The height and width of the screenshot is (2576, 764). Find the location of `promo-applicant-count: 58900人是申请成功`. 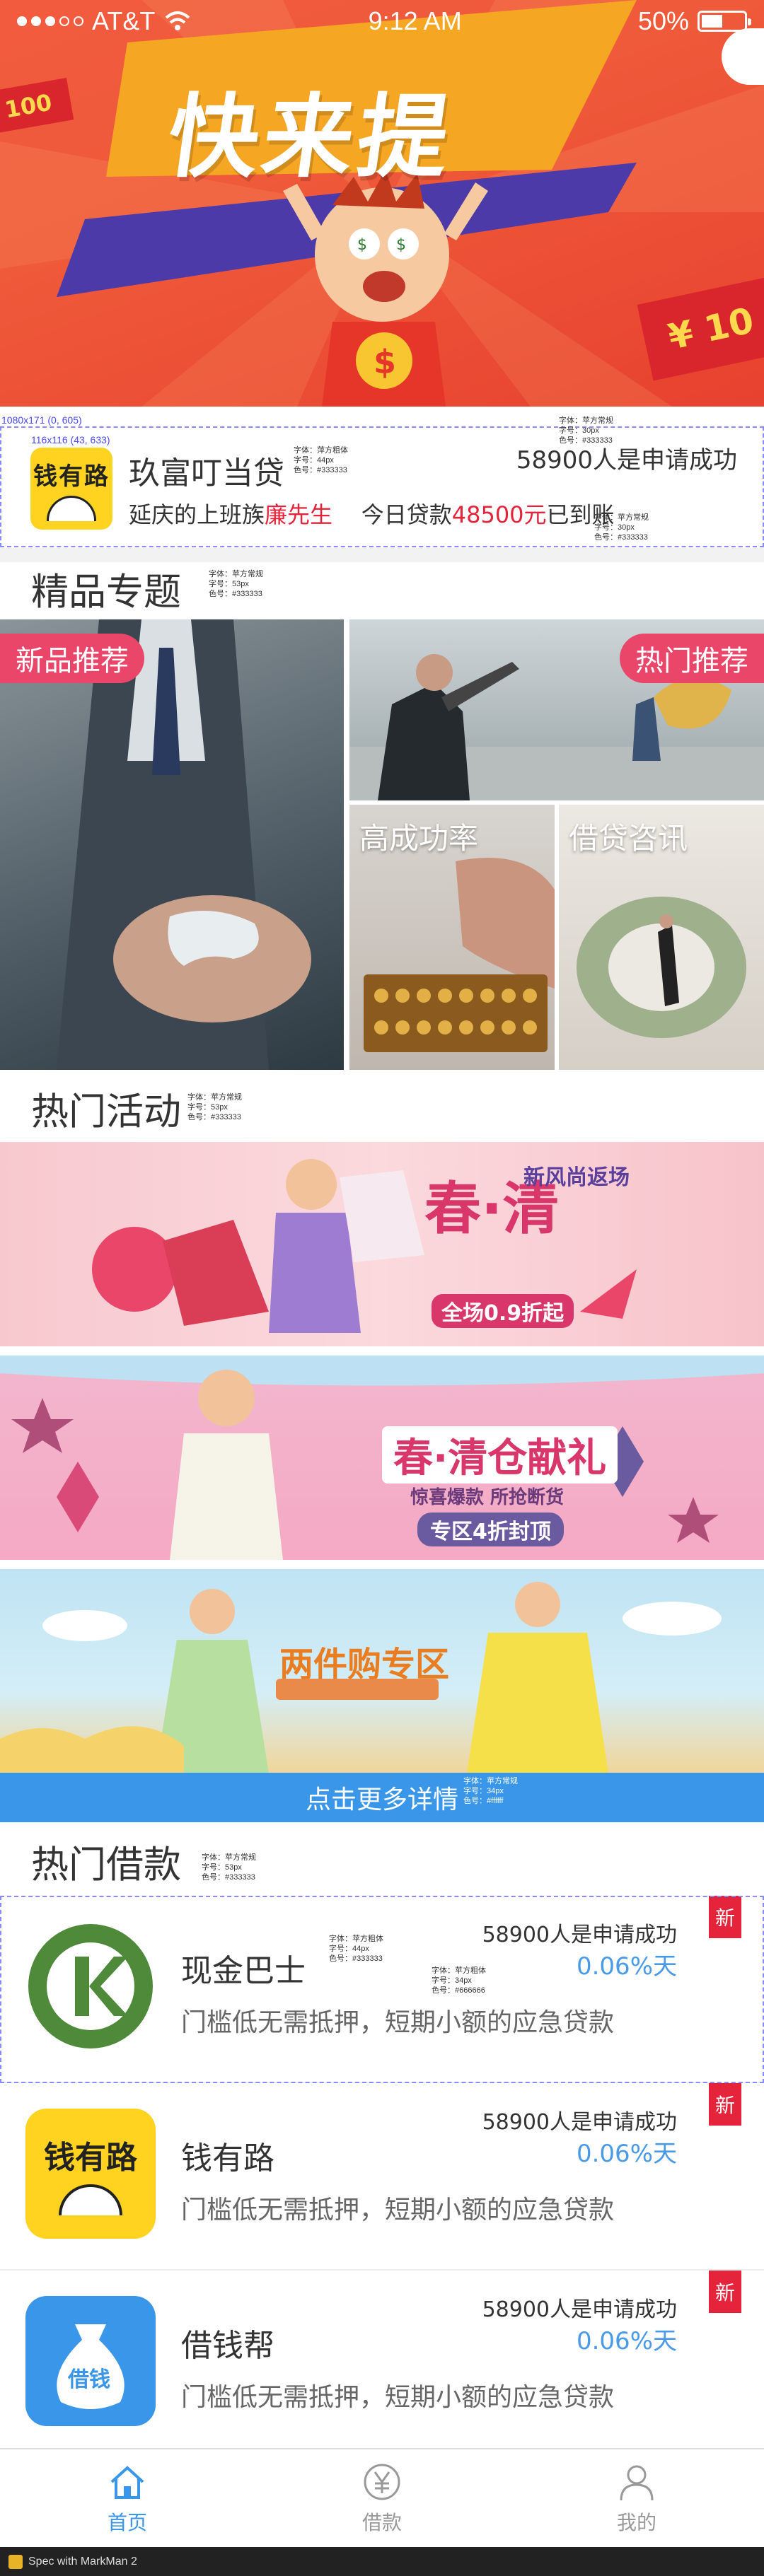

promo-applicant-count: 58900人是申请成功 is located at coordinates (626, 460).